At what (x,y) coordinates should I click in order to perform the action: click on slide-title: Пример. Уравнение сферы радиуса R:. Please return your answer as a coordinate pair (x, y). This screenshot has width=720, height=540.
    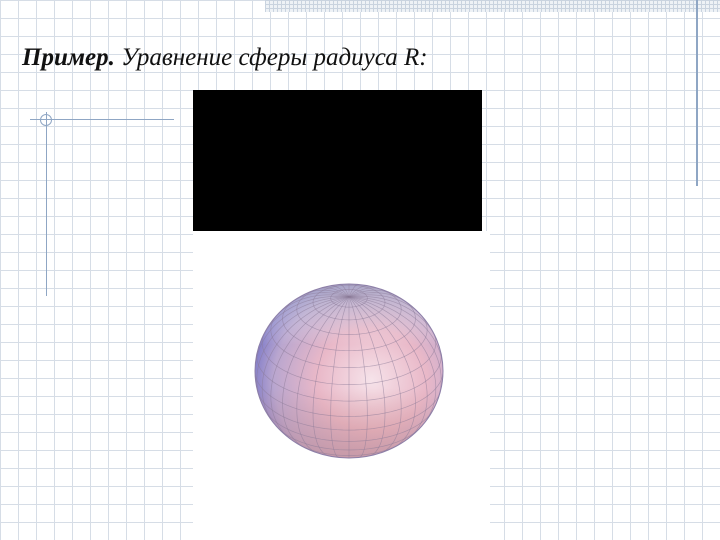
    Looking at the image, I should click on (225, 58).